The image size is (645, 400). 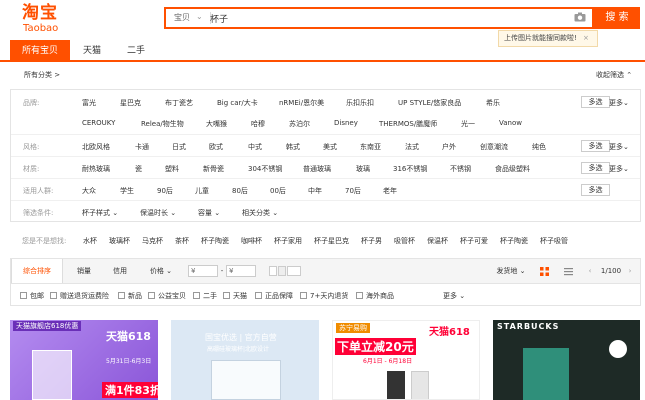 What do you see at coordinates (84, 271) in the screenshot?
I see `sort-sales: 销量` at bounding box center [84, 271].